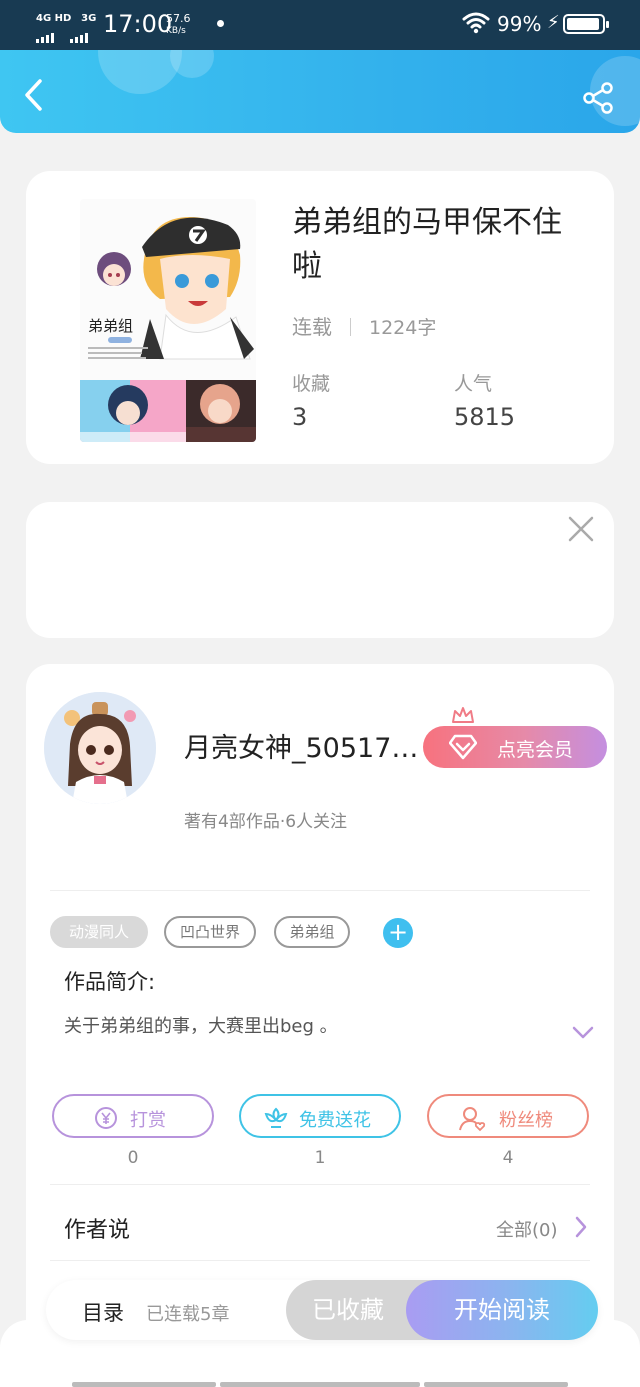  Describe the element at coordinates (110, 982) in the screenshot. I see `intro-label: 作品简介:` at that location.